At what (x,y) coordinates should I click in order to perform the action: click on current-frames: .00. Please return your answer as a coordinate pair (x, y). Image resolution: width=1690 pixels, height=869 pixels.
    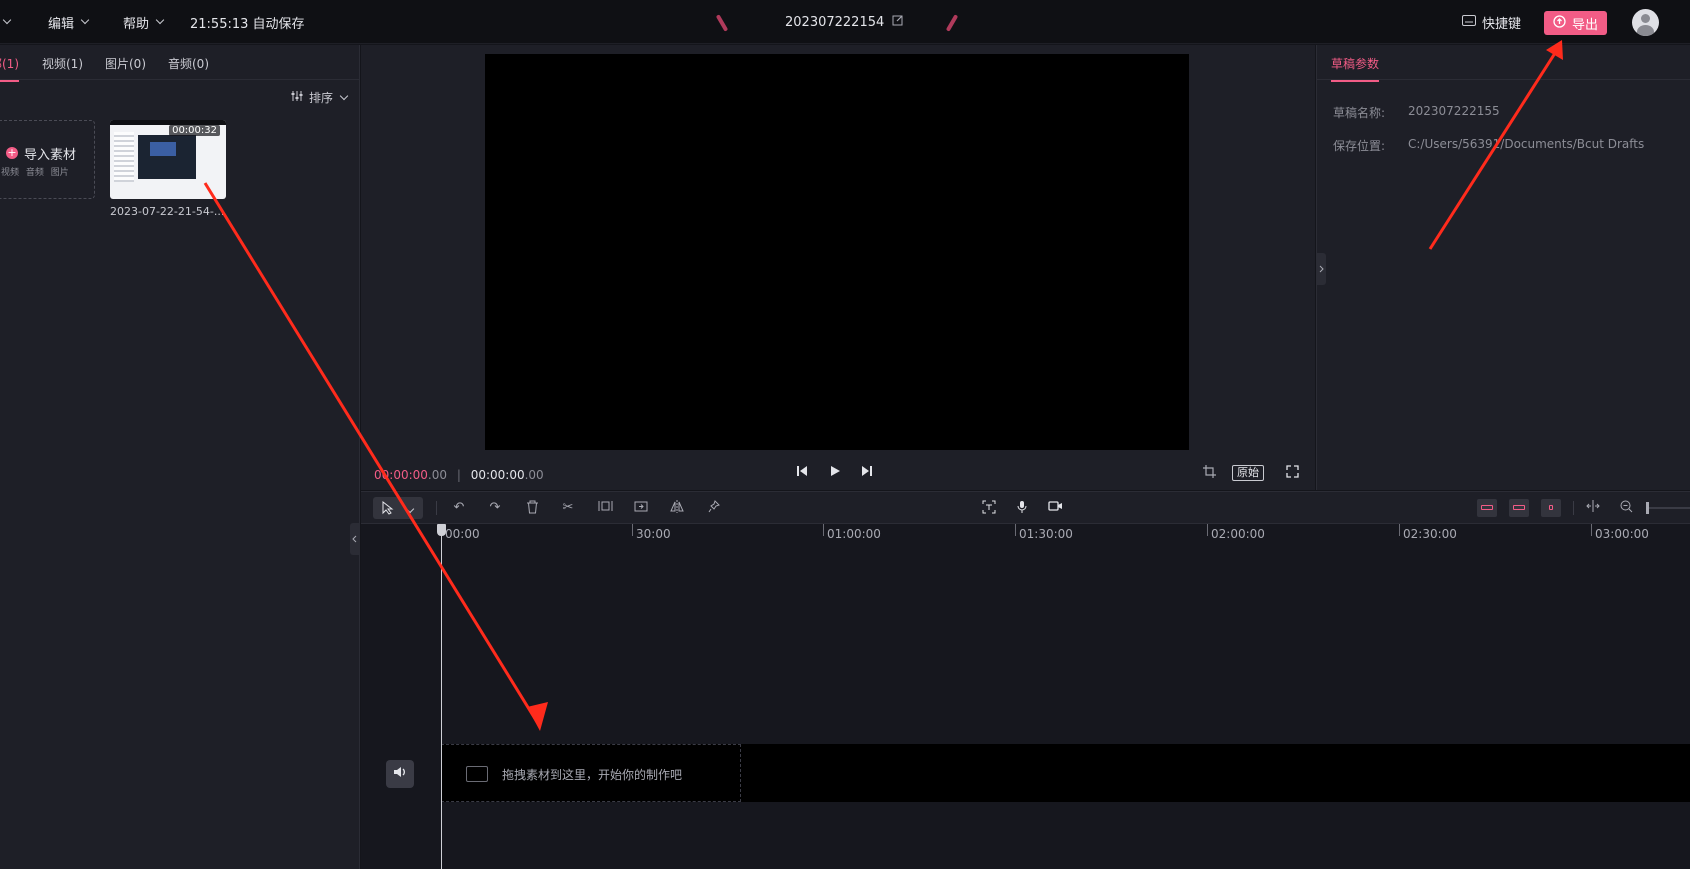
    Looking at the image, I should click on (437, 475).